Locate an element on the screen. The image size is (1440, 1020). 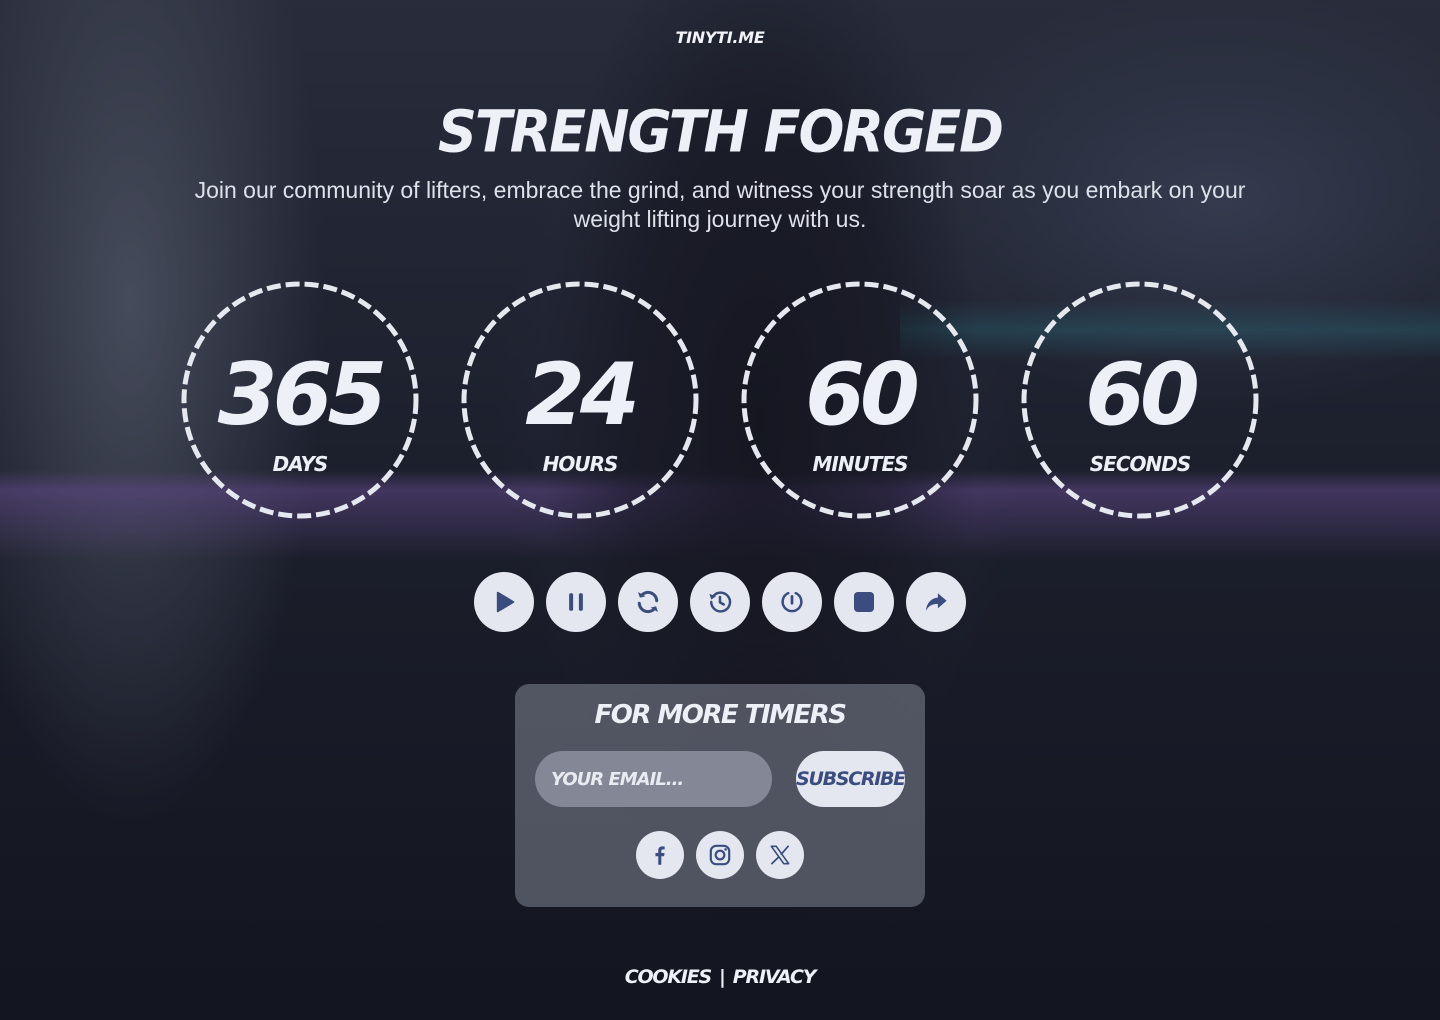
timer-days: 365 DAYS is located at coordinates (300, 400).